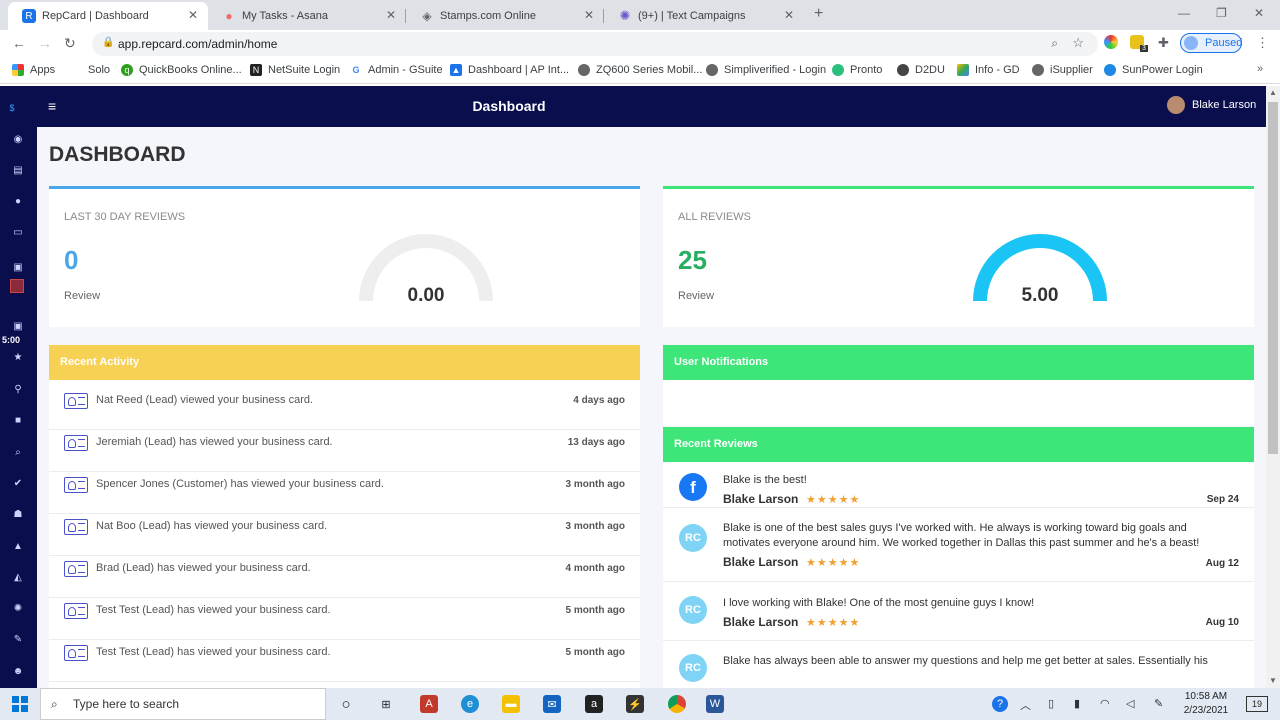  I want to click on word-icon: W, so click(715, 704).